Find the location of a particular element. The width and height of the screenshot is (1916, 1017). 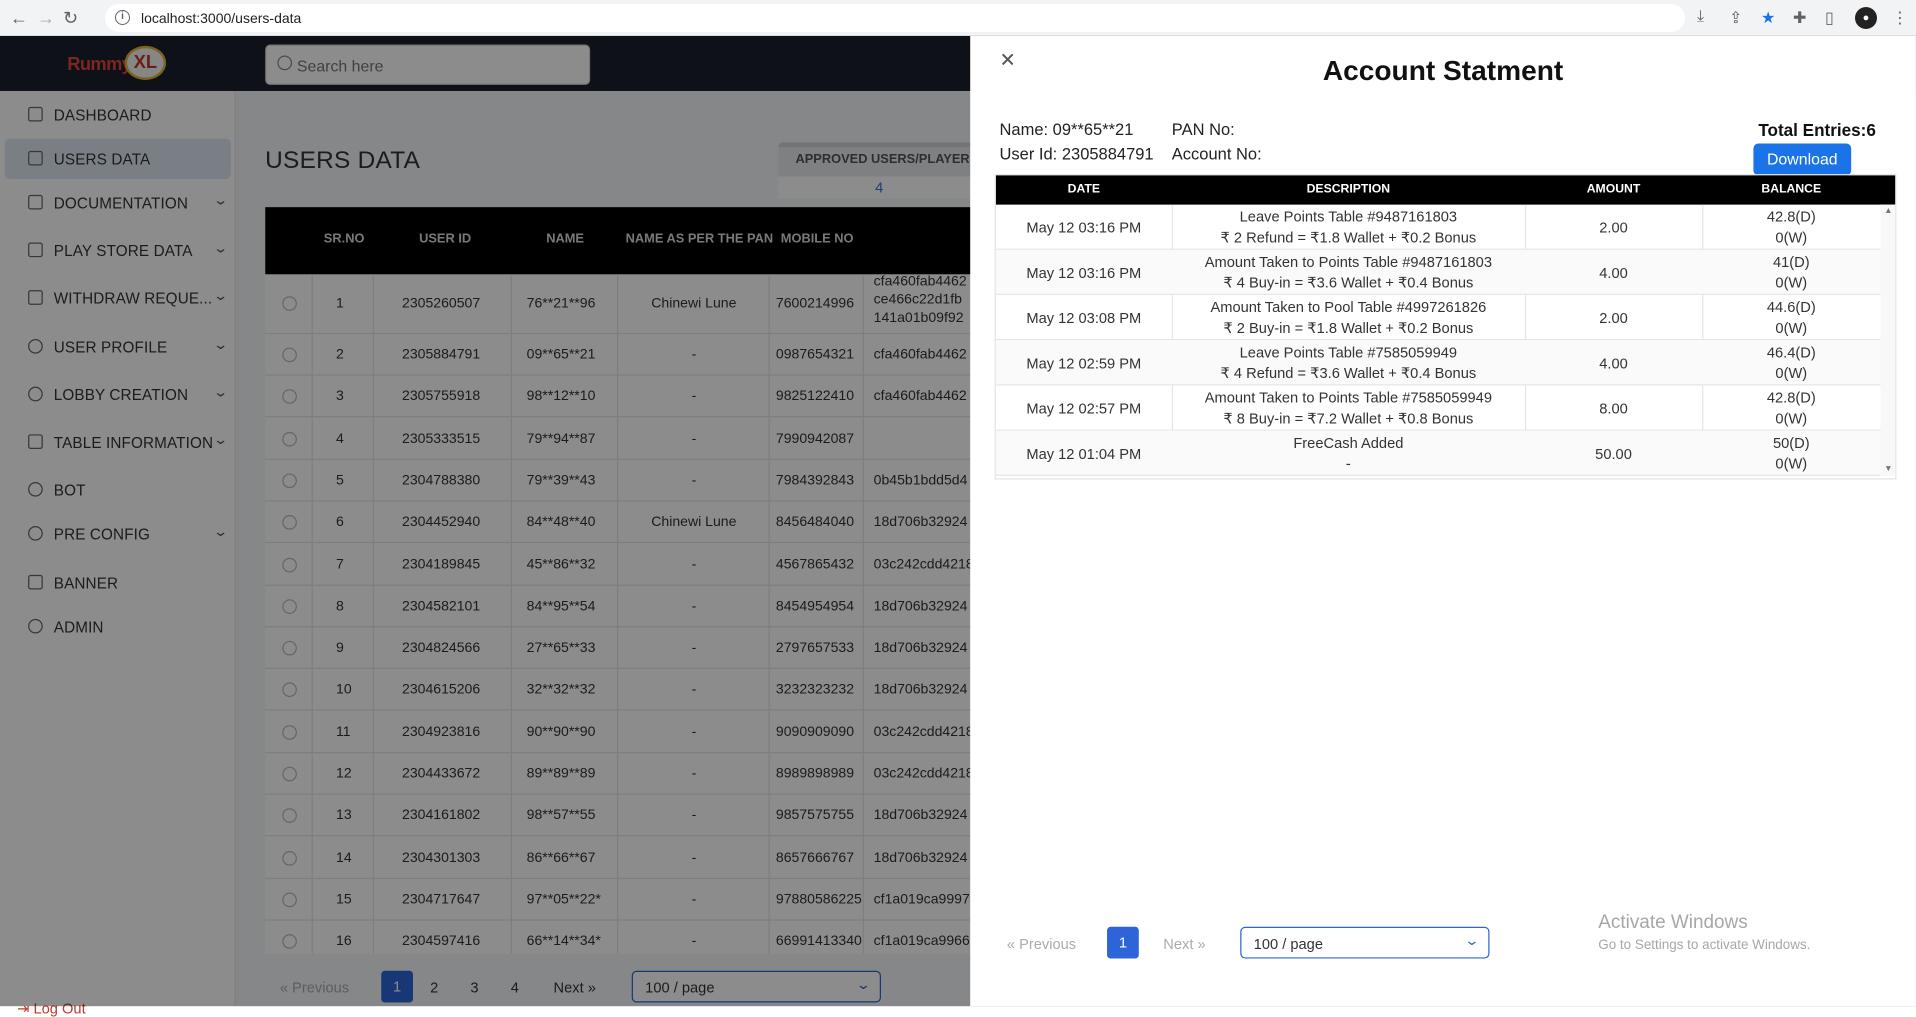

cell-description-title: Amount Taken to Points Table #9487161803 is located at coordinates (1348, 262).